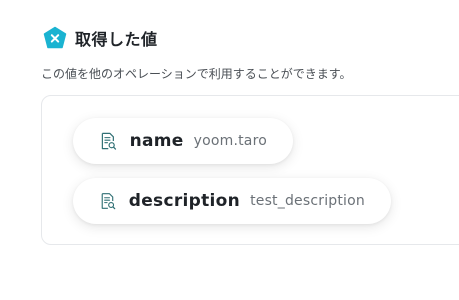  I want to click on value-chip-name: name yoom.taro, so click(183, 141).